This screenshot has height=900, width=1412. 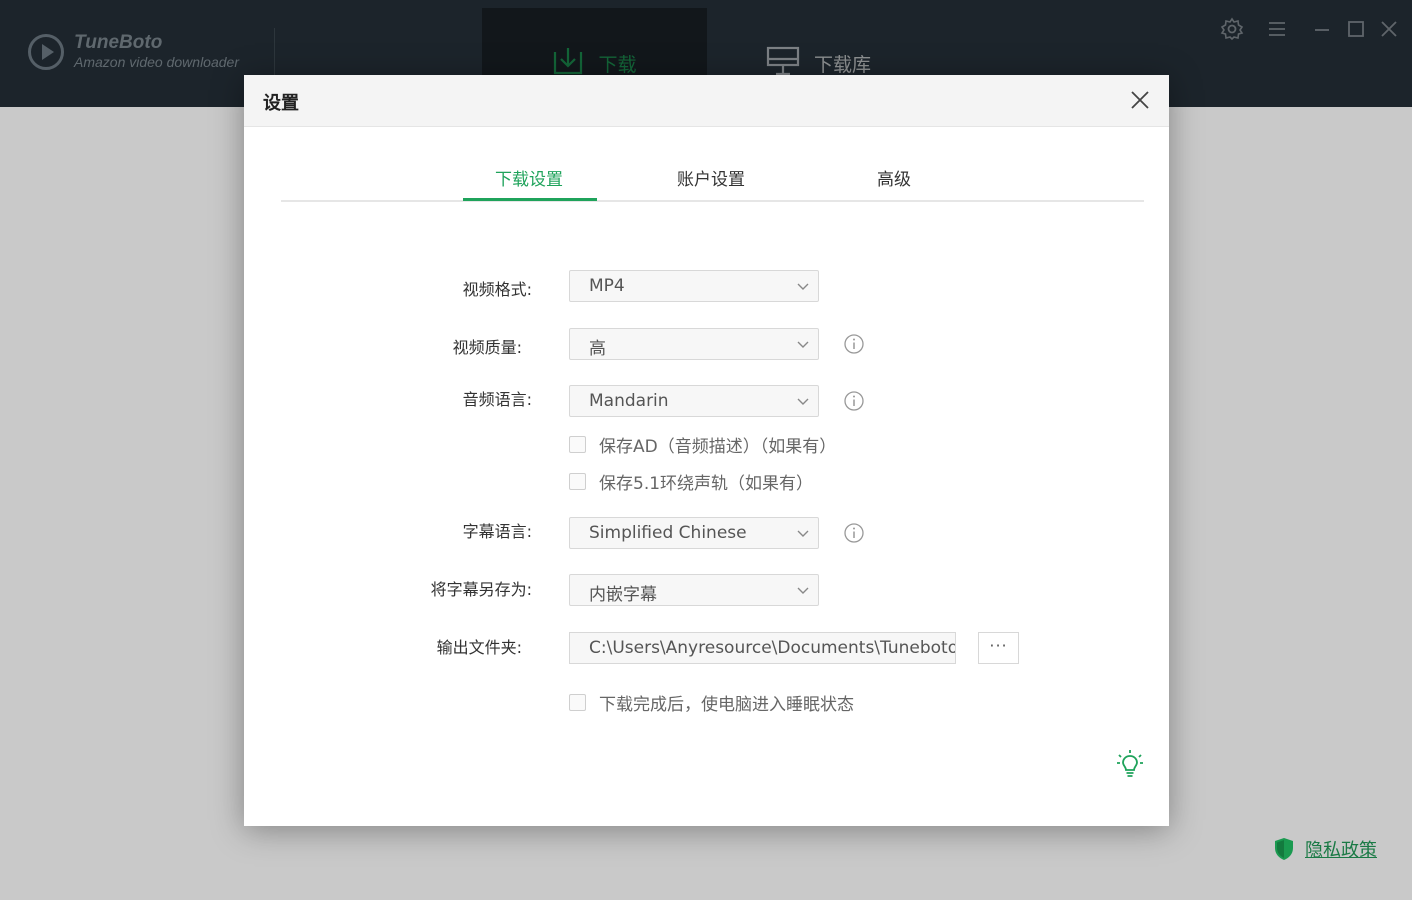 I want to click on tab-account-settings: 账户设置, so click(x=711, y=177).